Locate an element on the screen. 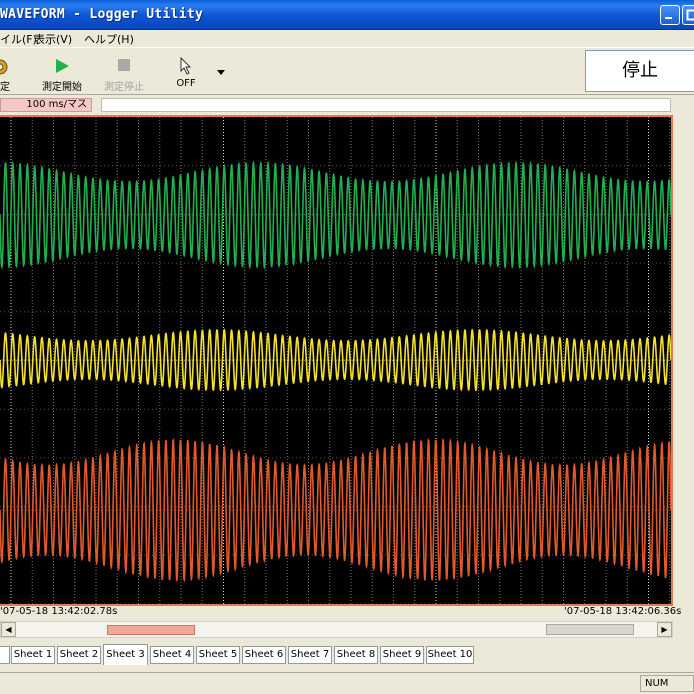 The height and width of the screenshot is (694, 694). tab-sheet-1: Sheet 1 is located at coordinates (33, 655).